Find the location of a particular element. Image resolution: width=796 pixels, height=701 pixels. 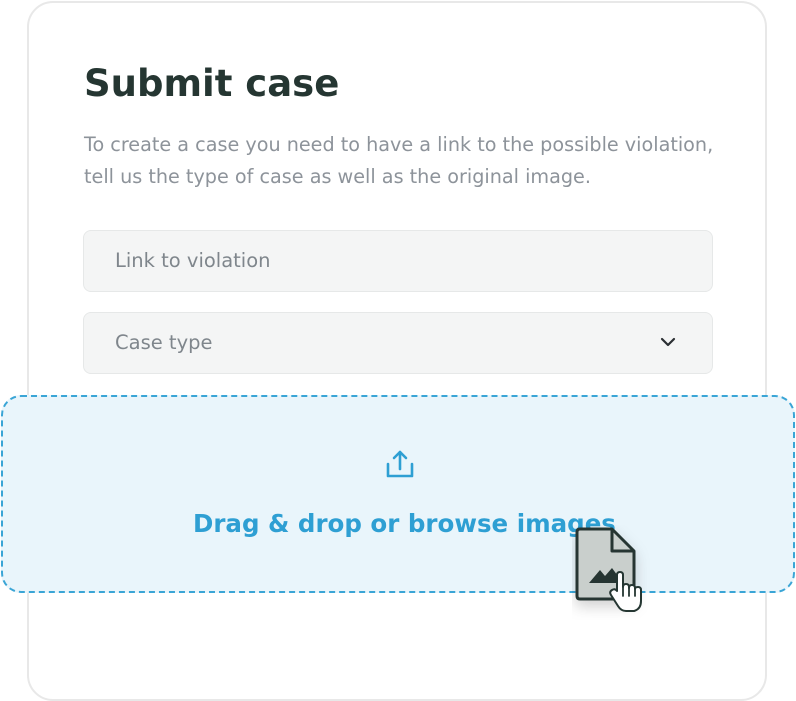

page-title: Submit case is located at coordinates (212, 83).